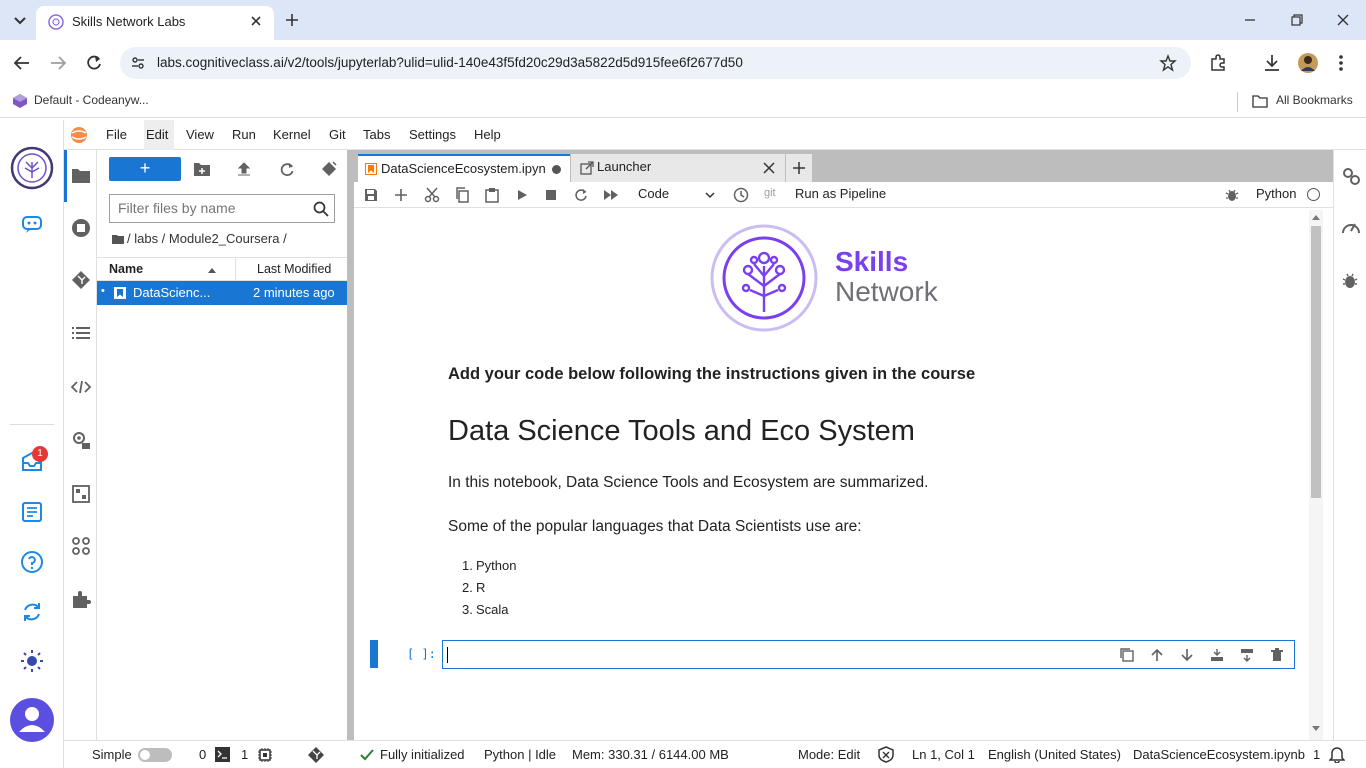  I want to click on add-tab-button, so click(799, 168).